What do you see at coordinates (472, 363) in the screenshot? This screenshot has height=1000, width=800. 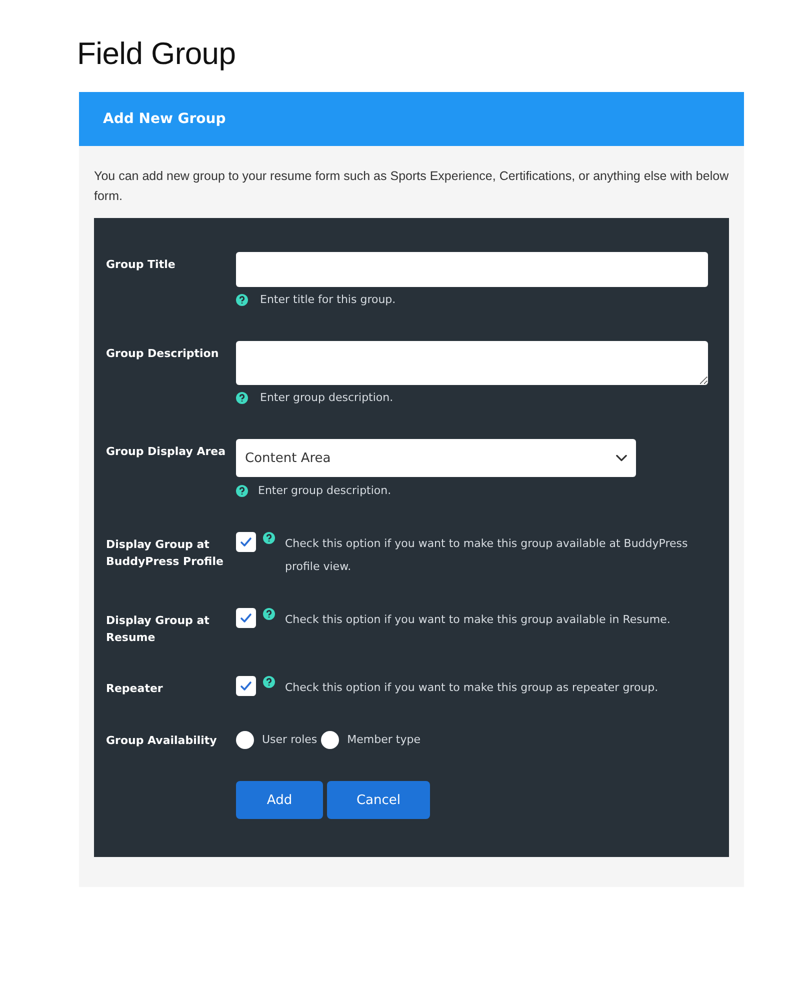 I see `textarea-field` at bounding box center [472, 363].